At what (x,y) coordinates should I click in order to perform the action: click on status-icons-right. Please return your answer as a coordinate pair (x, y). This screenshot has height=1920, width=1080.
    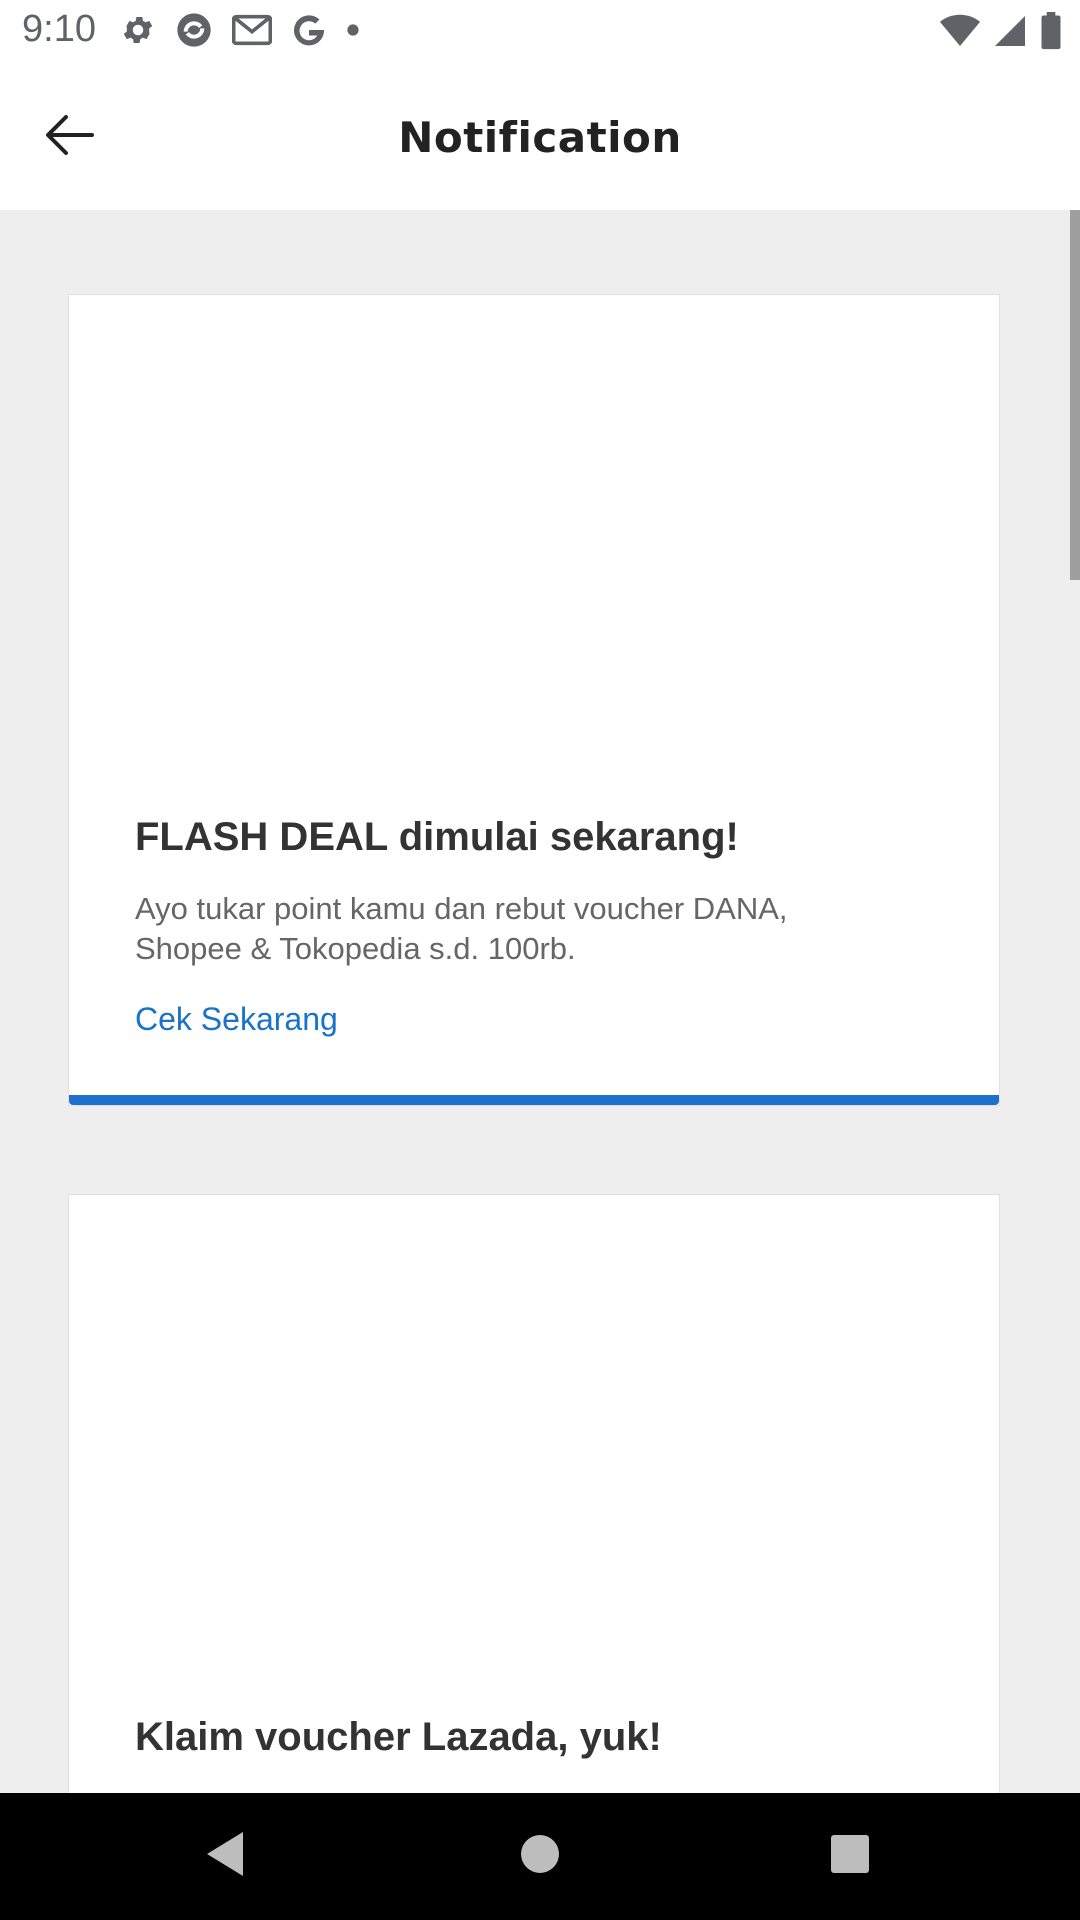
    Looking at the image, I should click on (1001, 33).